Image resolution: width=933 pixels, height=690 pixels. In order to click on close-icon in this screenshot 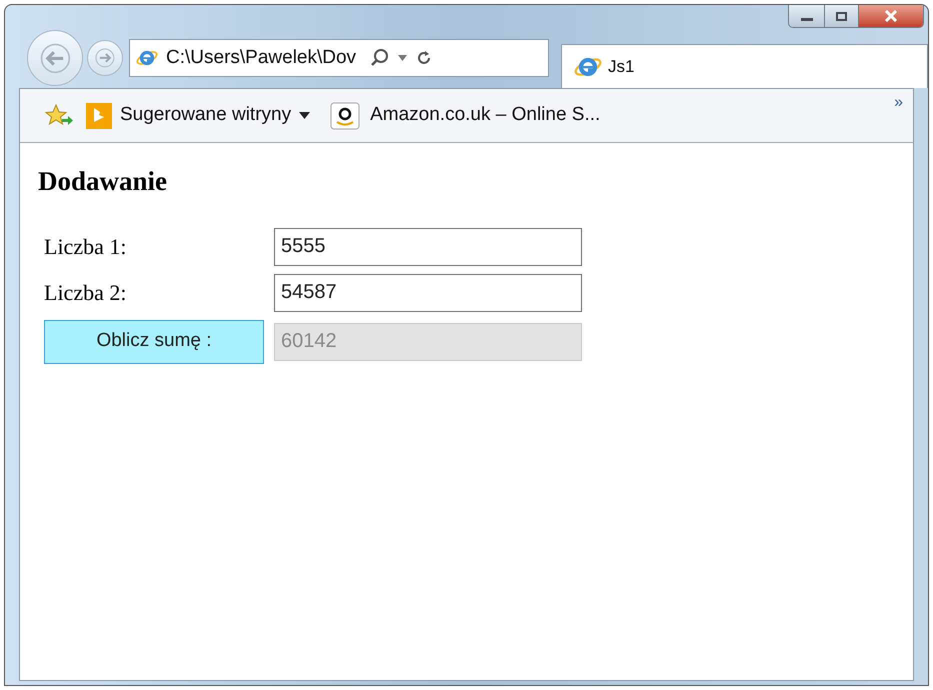, I will do `click(891, 16)`.